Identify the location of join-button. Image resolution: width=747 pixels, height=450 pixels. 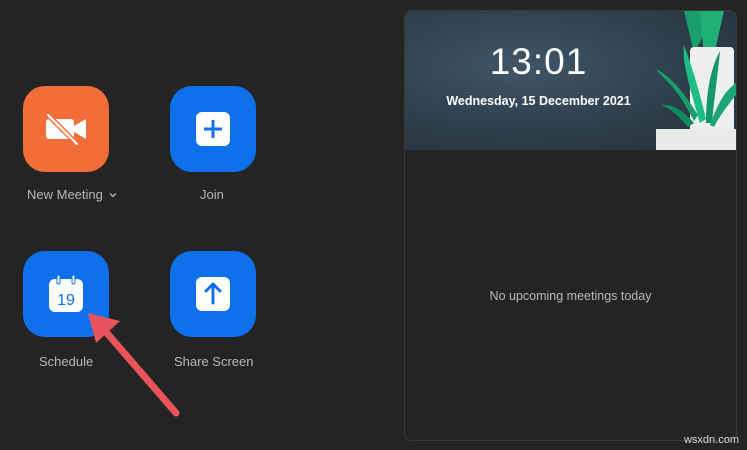
(213, 129).